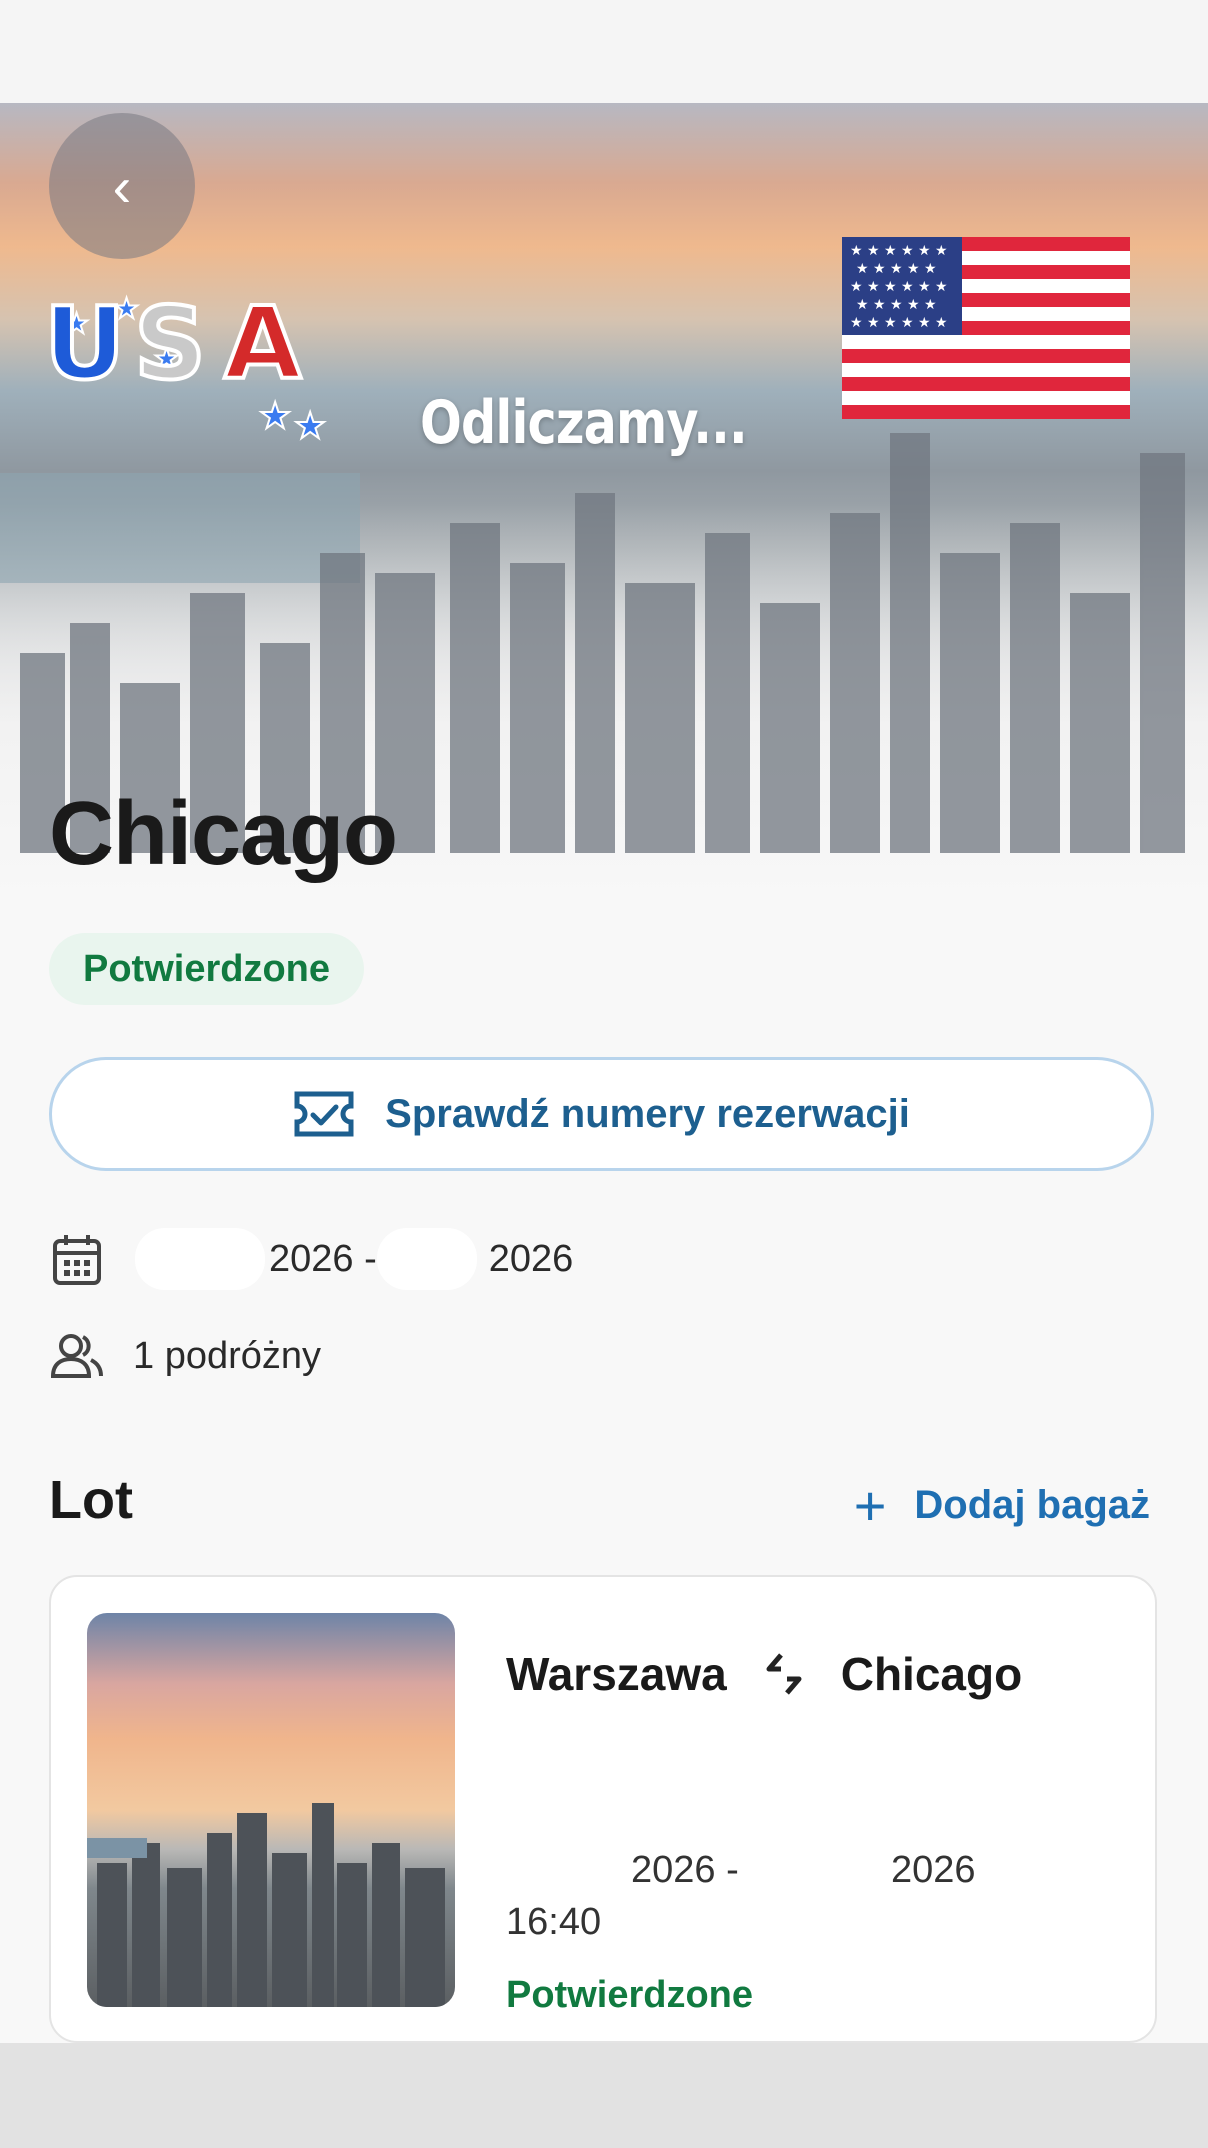 Image resolution: width=1208 pixels, height=2148 pixels. Describe the element at coordinates (685, 1870) in the screenshot. I see `flight-date-start: 2026 -` at that location.